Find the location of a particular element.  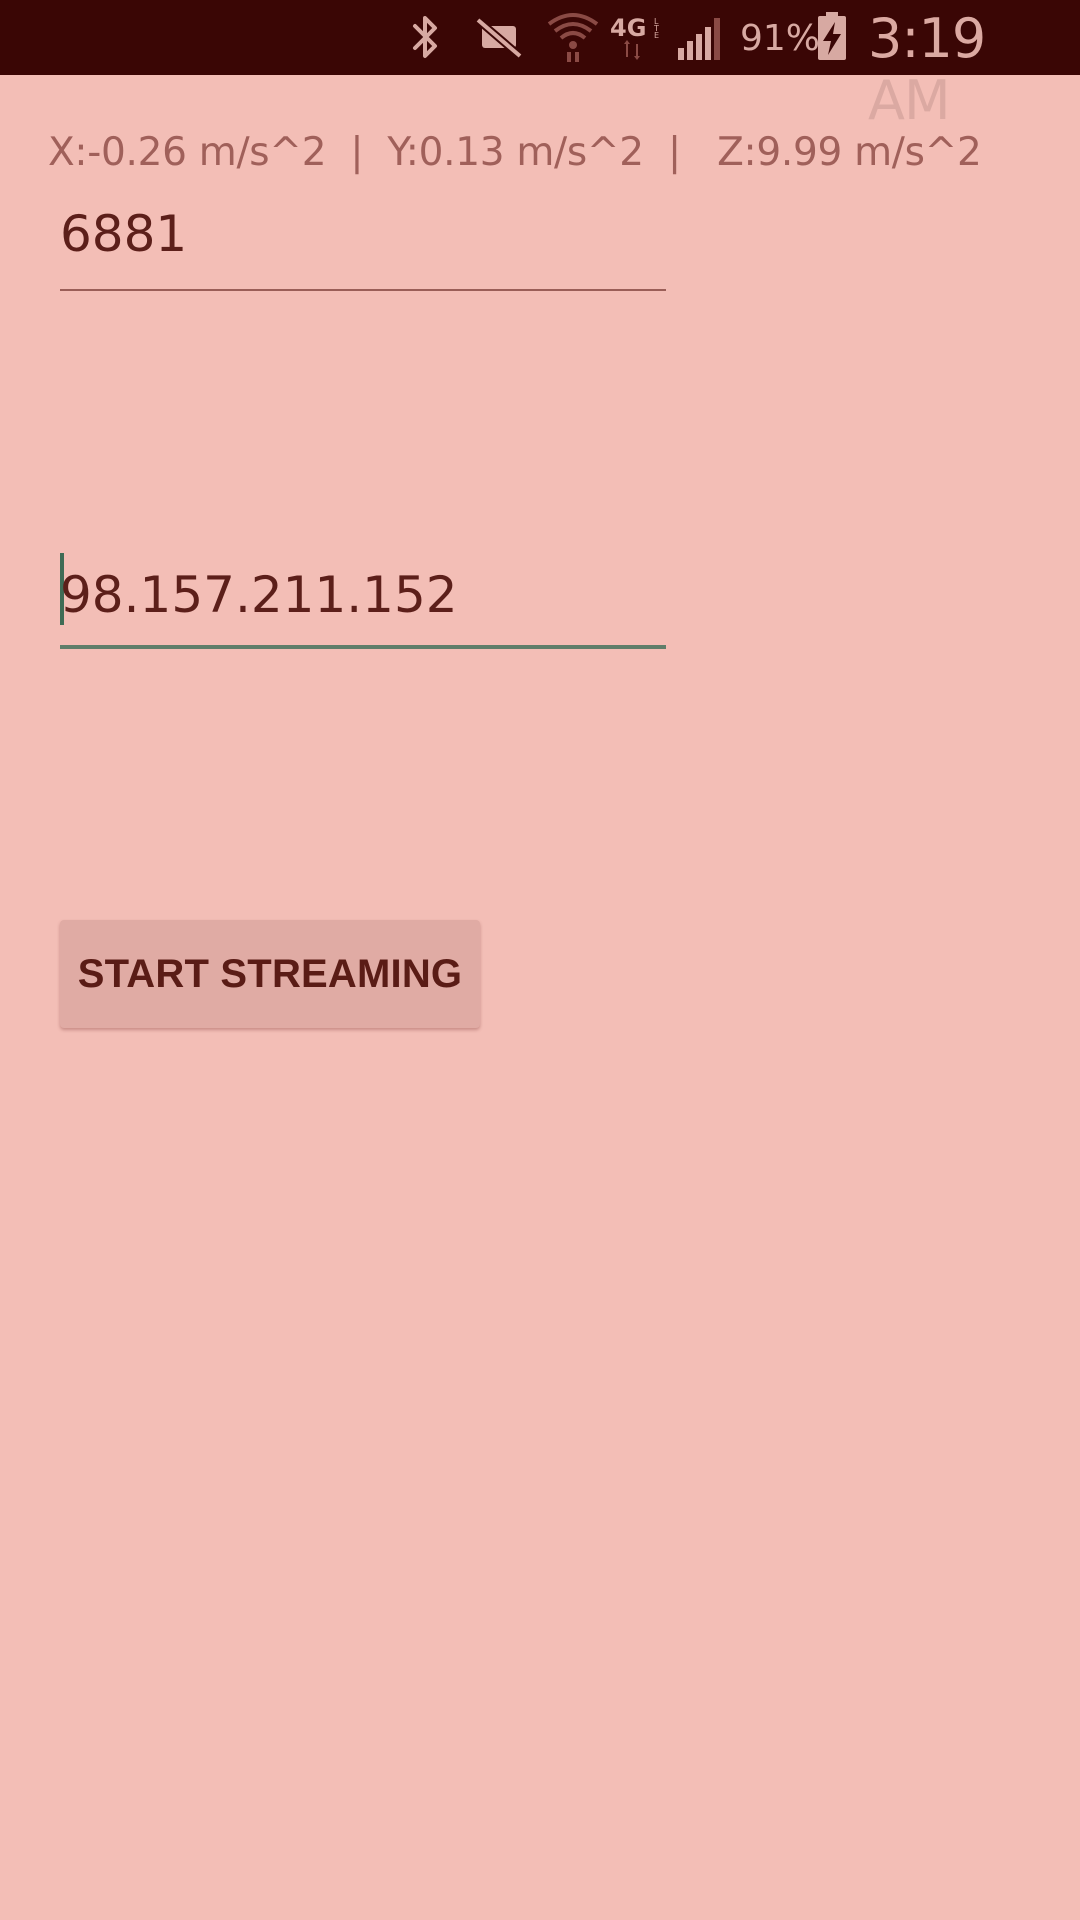

start-streaming-button: START STREAMING is located at coordinates (270, 974).